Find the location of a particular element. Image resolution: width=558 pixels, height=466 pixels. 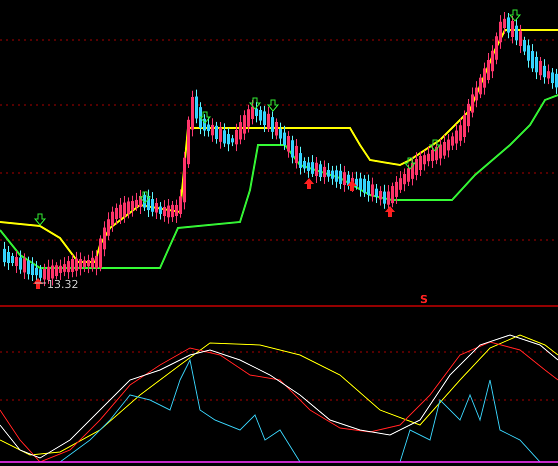

price-label: 13.32 is located at coordinates (62, 284).